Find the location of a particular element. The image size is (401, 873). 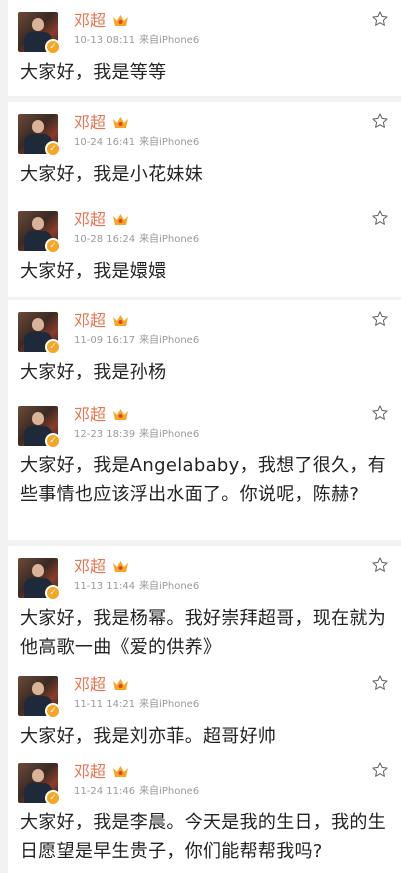

post-meta: 11-11 14:21 来自iPhone6 is located at coordinates (136, 705).